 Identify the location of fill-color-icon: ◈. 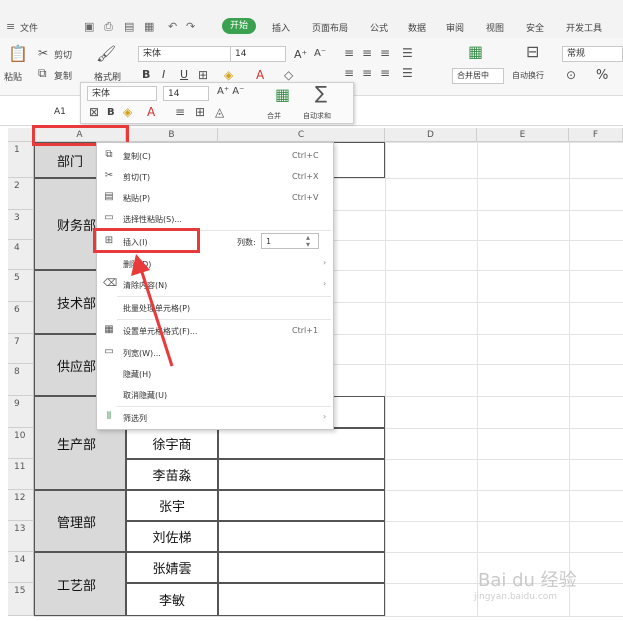
(228, 75).